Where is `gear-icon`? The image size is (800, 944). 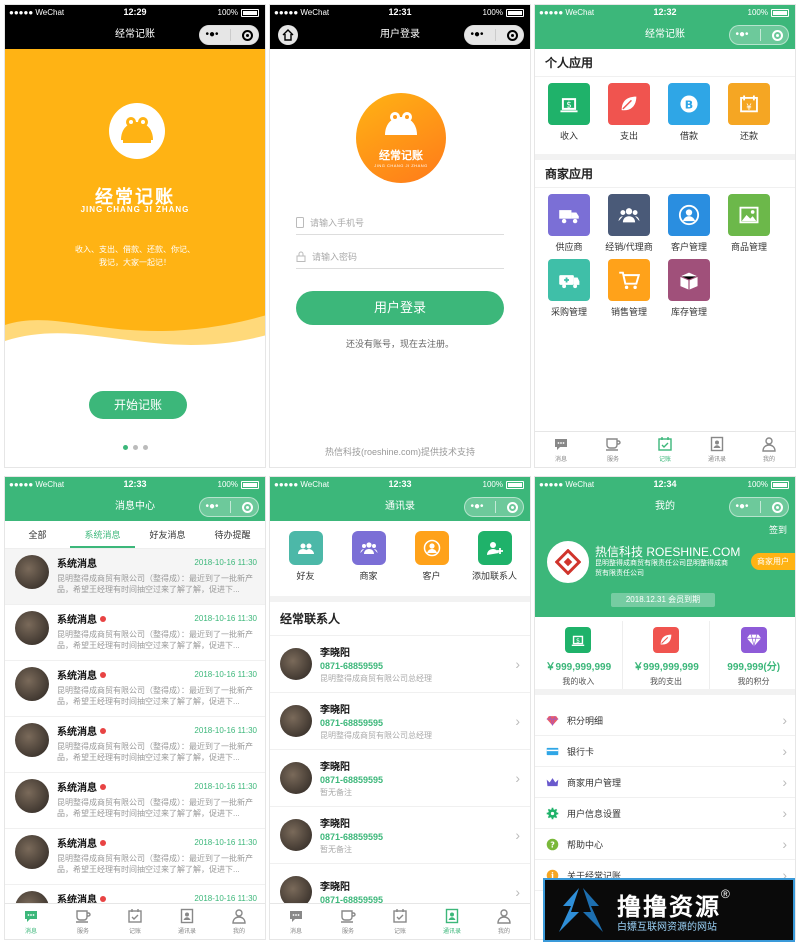 gear-icon is located at coordinates (552, 813).